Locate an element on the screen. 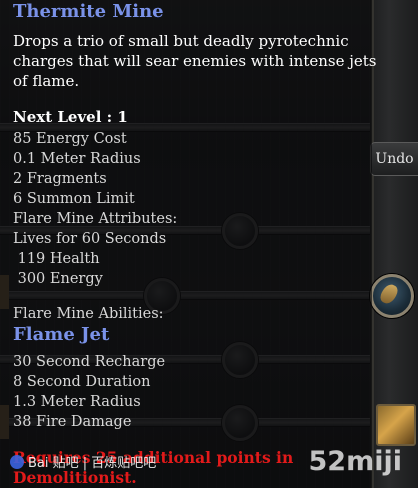 This screenshot has width=418, height=488. ability-name: Flame Jet is located at coordinates (61, 334).